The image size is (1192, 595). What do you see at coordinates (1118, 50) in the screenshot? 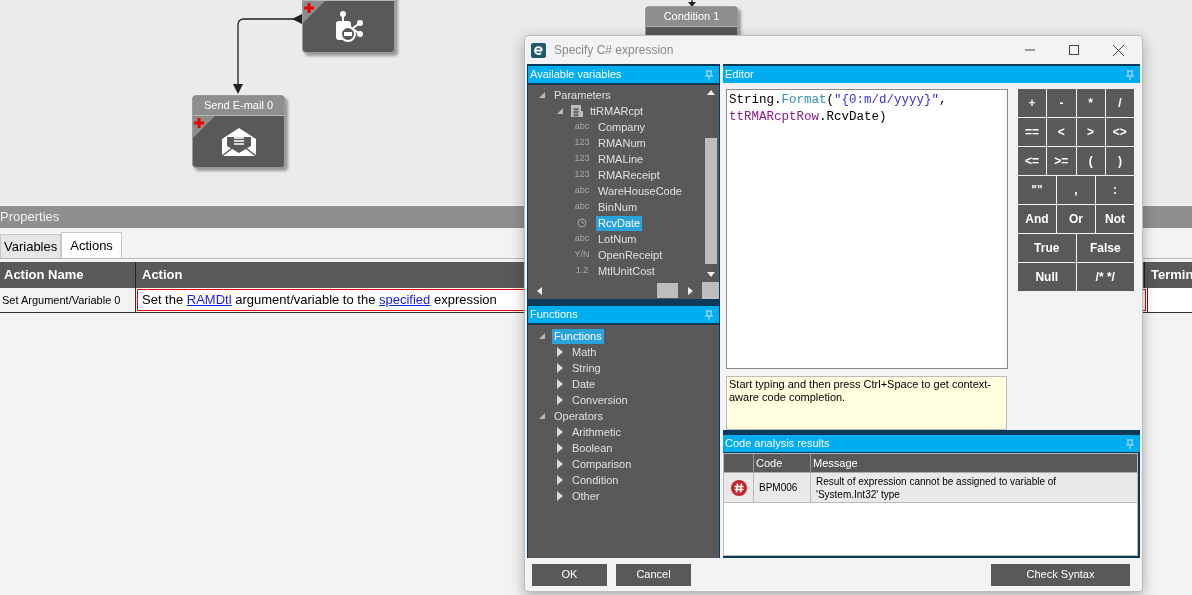
I see `close-icon` at bounding box center [1118, 50].